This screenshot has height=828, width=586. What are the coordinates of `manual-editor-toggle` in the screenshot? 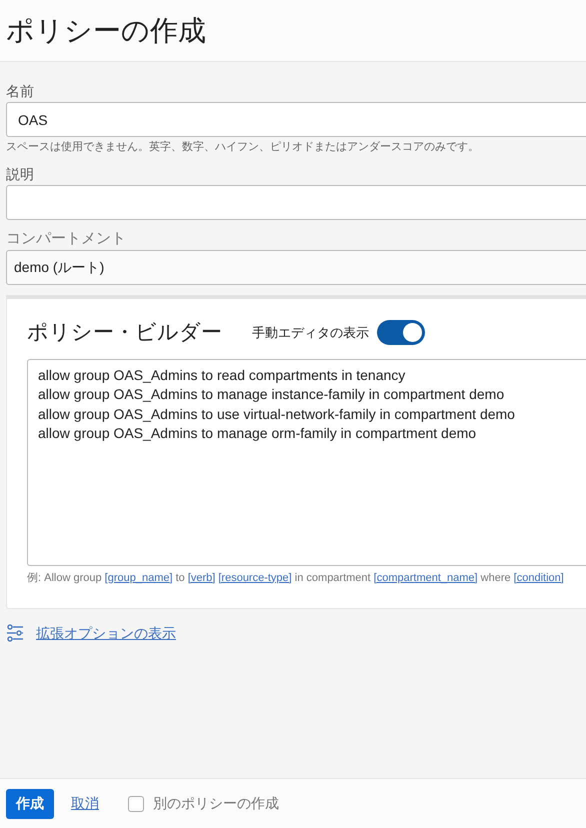 It's located at (401, 333).